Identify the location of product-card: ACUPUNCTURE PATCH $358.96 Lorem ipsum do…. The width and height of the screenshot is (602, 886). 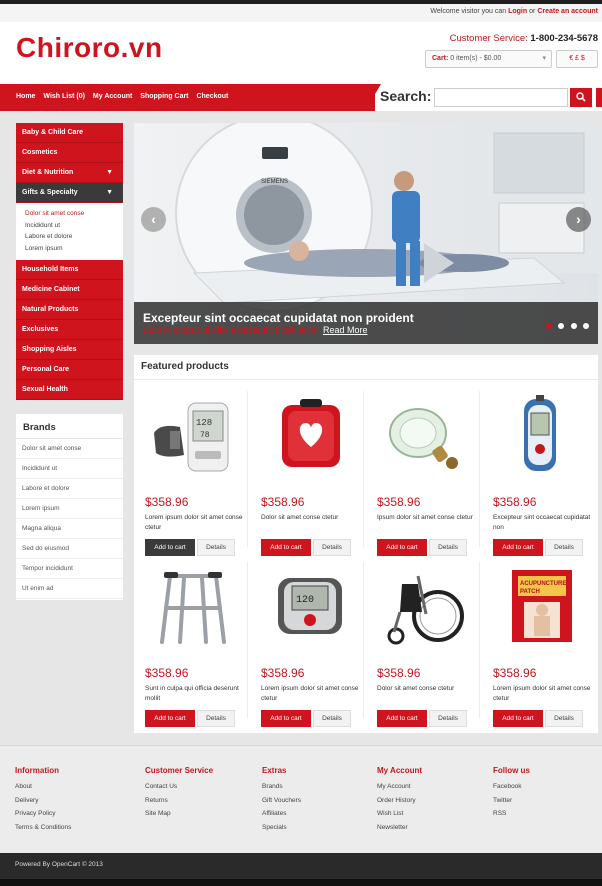
(539, 640).